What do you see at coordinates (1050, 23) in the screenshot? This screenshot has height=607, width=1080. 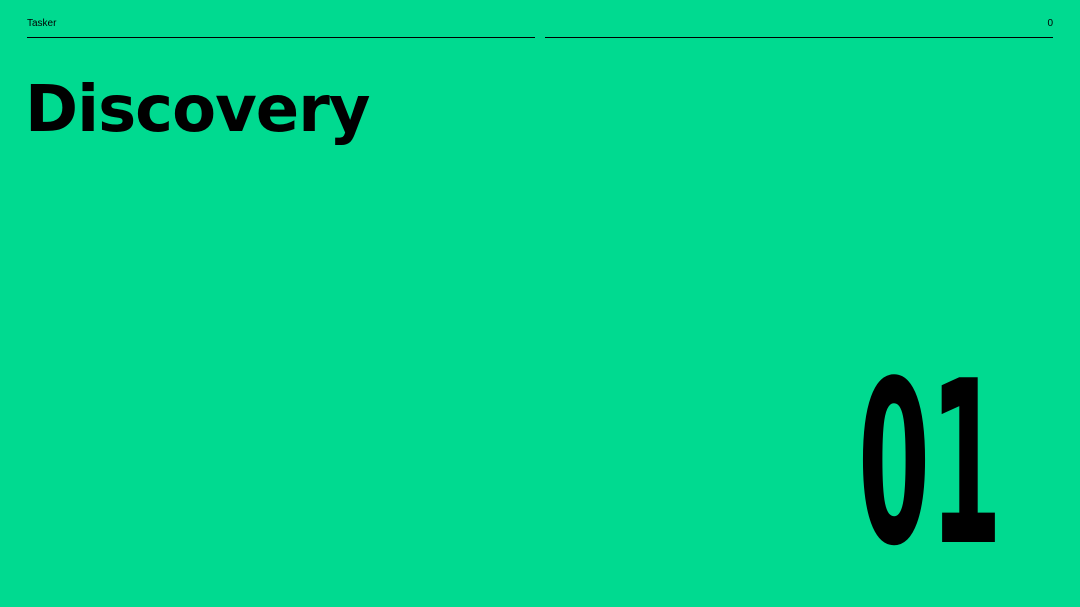 I see `page-number: 0` at bounding box center [1050, 23].